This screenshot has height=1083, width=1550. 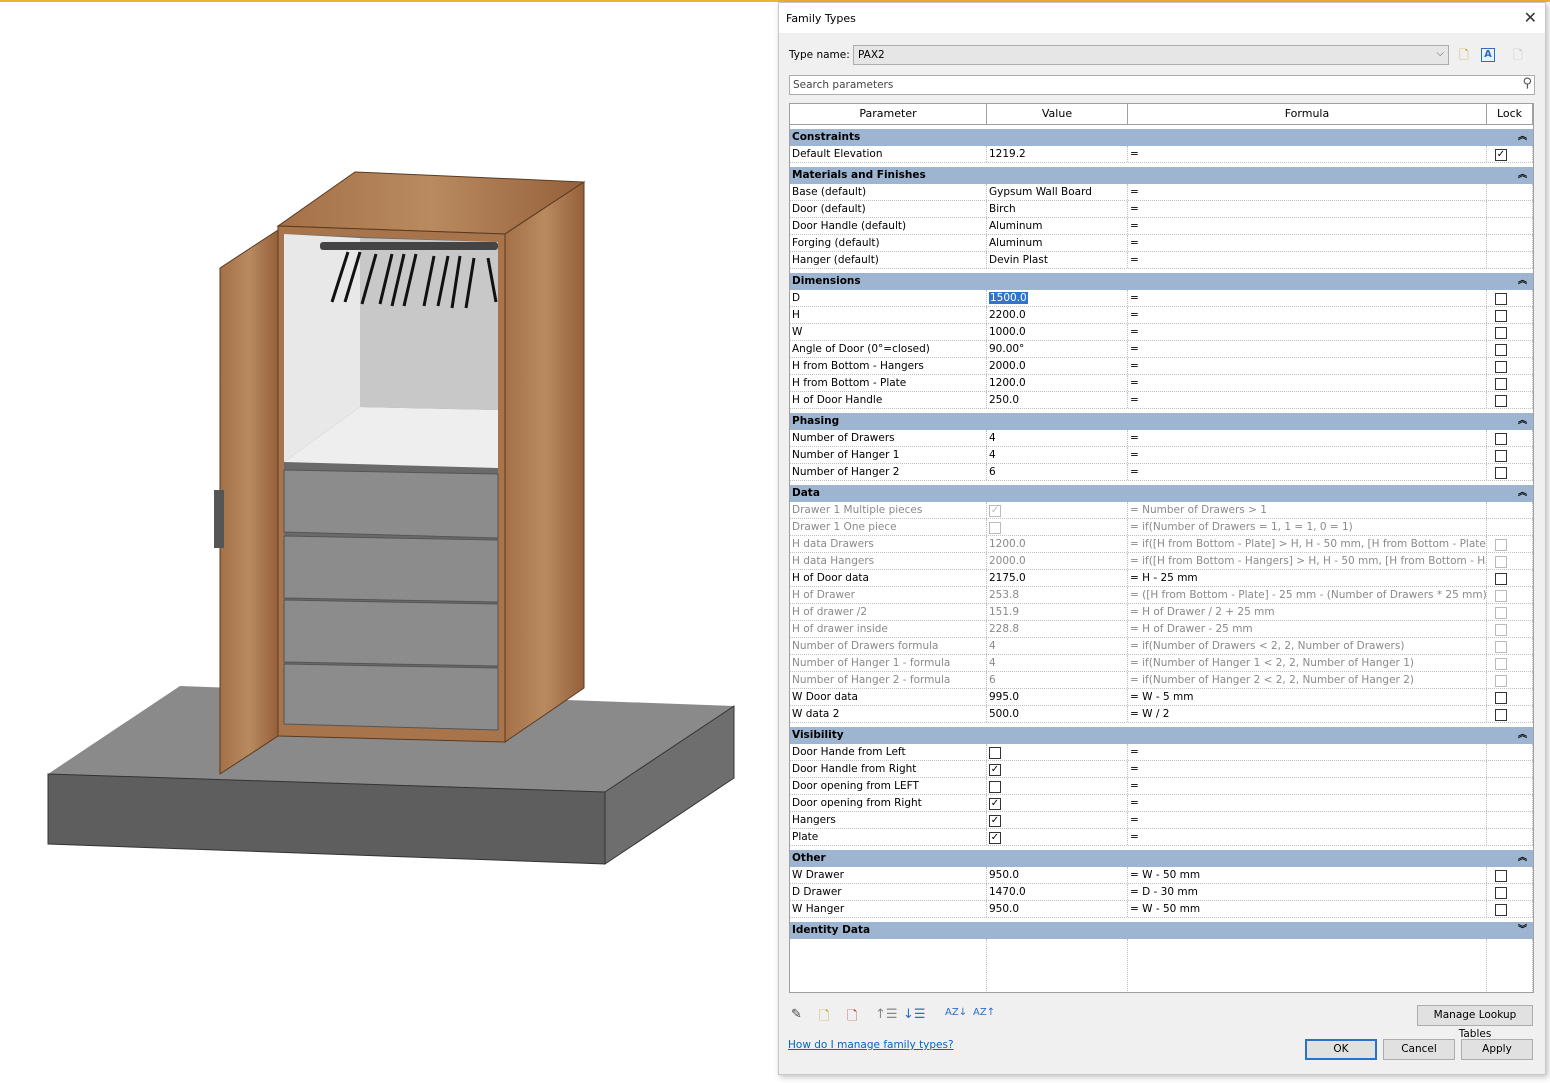 What do you see at coordinates (888, 400) in the screenshot?
I see `parameter-name: H of Door Handle` at bounding box center [888, 400].